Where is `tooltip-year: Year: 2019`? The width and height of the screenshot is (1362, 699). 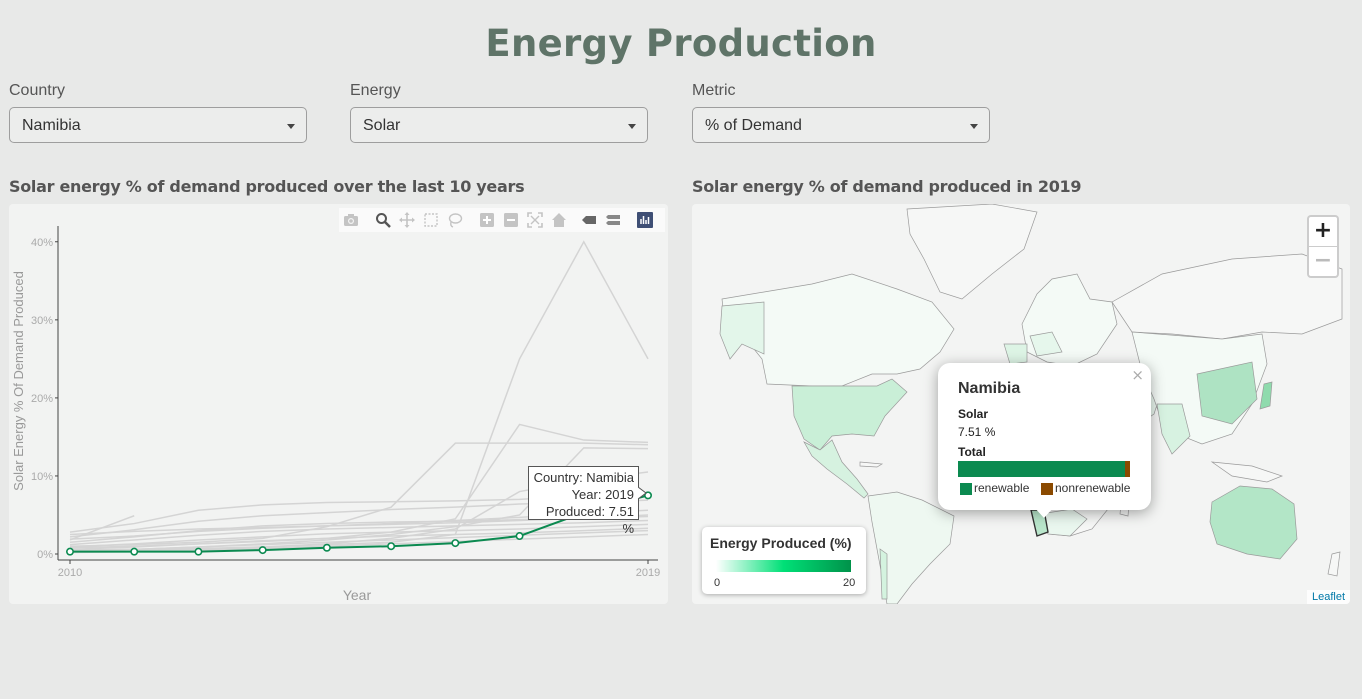 tooltip-year: Year: 2019 is located at coordinates (602, 494).